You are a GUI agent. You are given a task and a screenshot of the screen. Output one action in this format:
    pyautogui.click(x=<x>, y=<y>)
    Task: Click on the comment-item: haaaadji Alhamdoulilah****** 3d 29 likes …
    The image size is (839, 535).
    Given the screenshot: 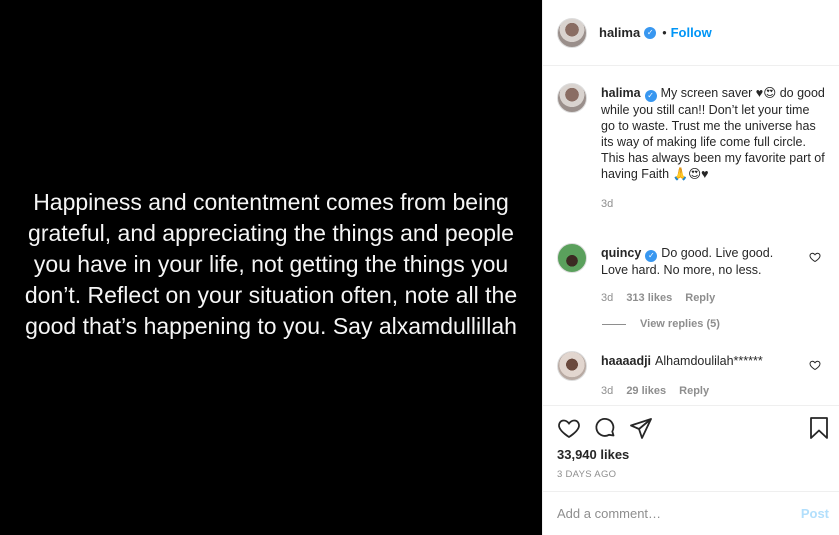 What is the action you would take?
    pyautogui.click(x=691, y=375)
    